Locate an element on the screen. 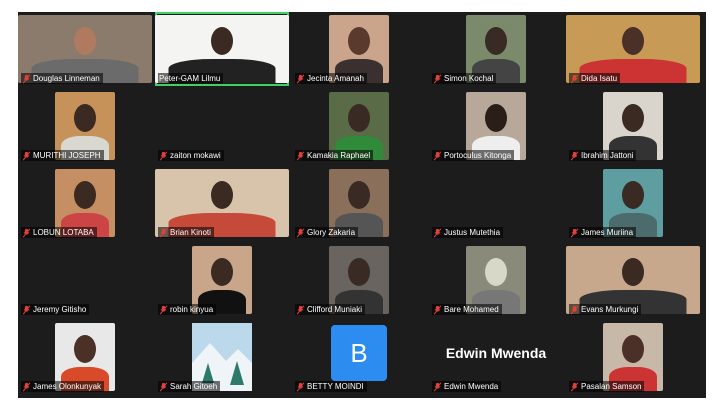 Image resolution: width=717 pixels, height=404 pixels. participant-name-label: Clifford Muniaki is located at coordinates (330, 309).